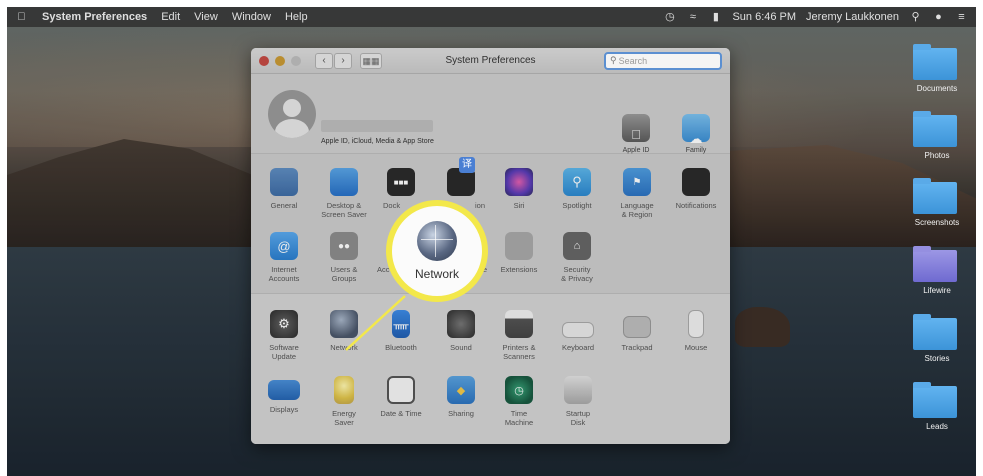  What do you see at coordinates (344, 193) in the screenshot?
I see `pref-desktop-screensaver: Desktop & Screen Saver` at bounding box center [344, 193].